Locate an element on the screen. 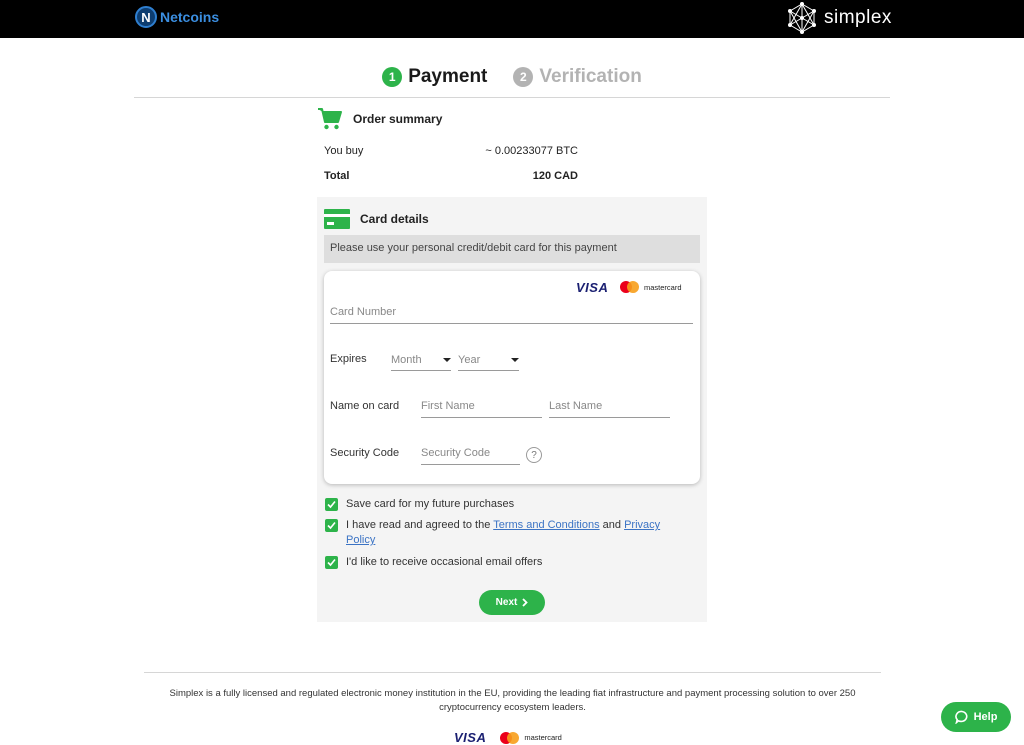 The image size is (1024, 745). step-label-payment: Payment is located at coordinates (448, 76).